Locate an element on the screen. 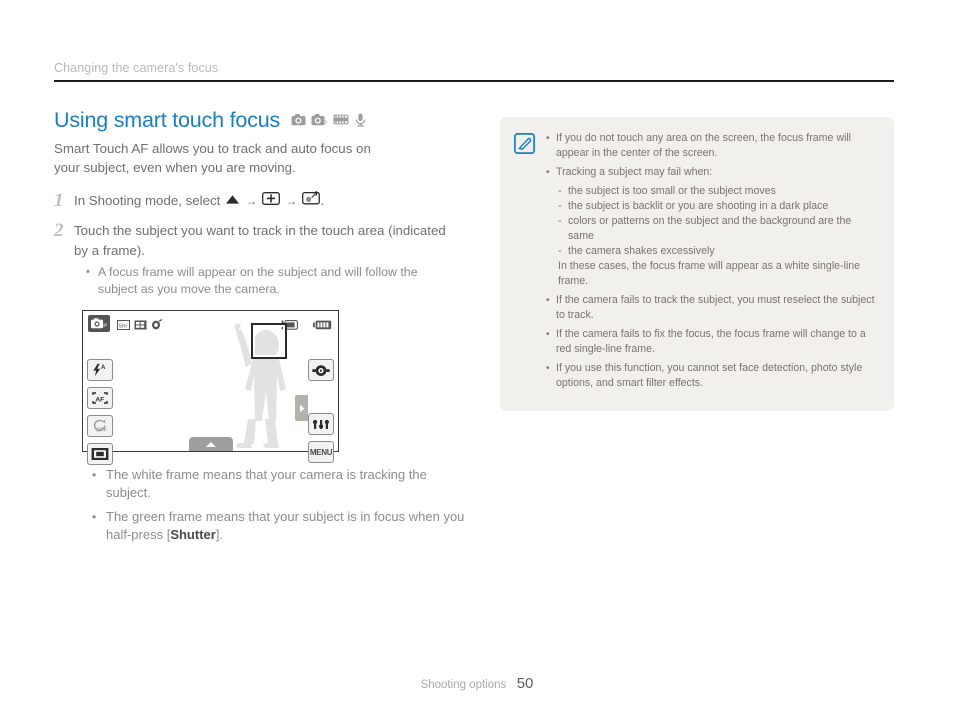  page-footer: Shooting options 50 is located at coordinates (477, 684).